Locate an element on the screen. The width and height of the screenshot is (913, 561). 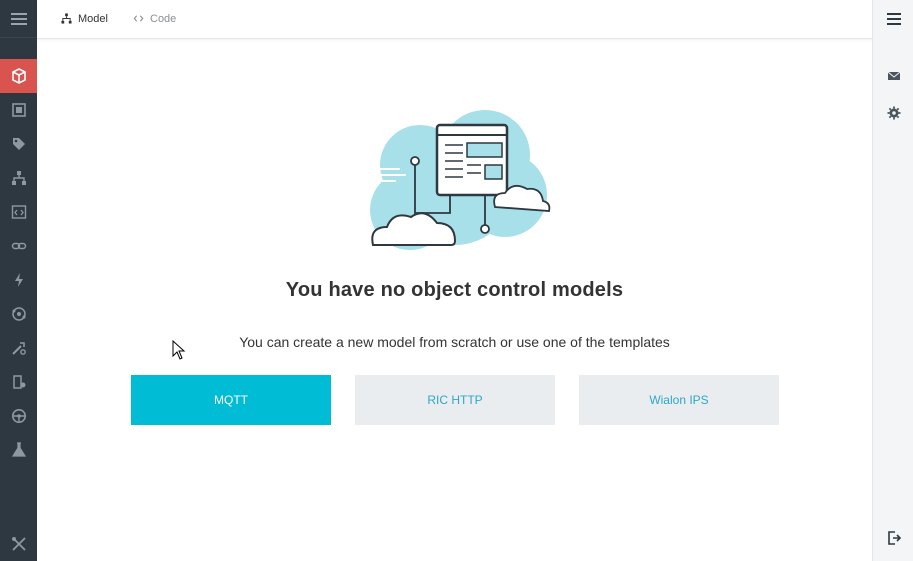
sidebar-item-events is located at coordinates (18, 280).